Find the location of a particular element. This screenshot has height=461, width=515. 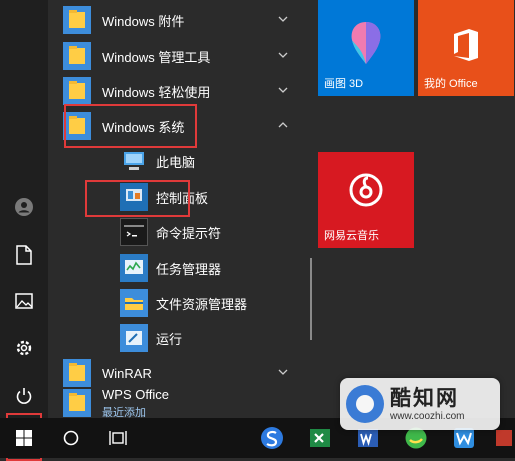

app-label: 文件资源管理器 is located at coordinates (202, 304).